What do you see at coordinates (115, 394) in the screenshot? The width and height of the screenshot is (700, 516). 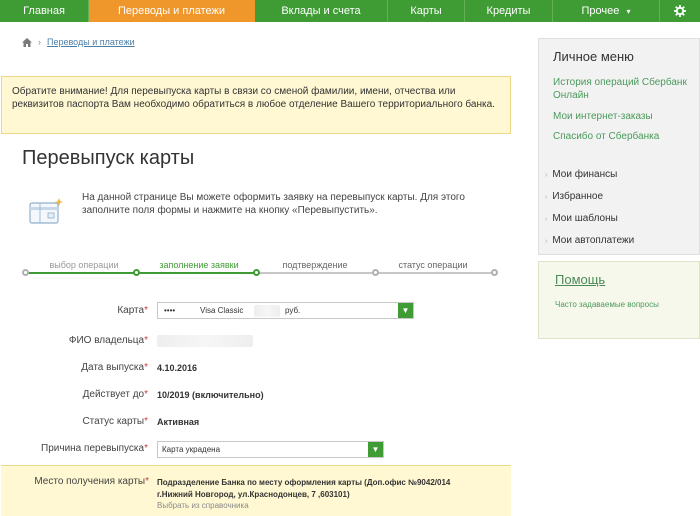 I see `valid-until-label: Действует до*` at bounding box center [115, 394].